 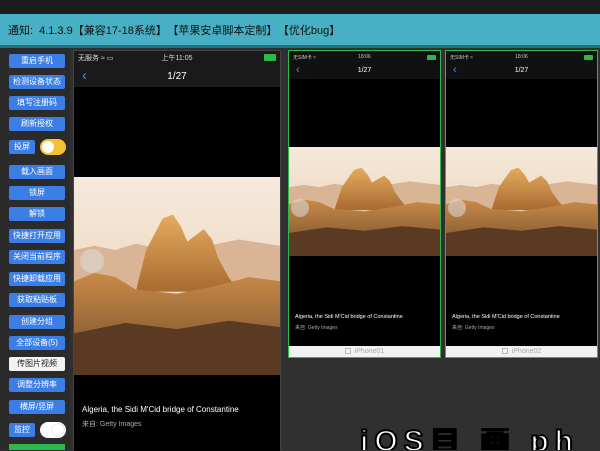 I want to click on unlock-button: 解锁, so click(x=37, y=214).